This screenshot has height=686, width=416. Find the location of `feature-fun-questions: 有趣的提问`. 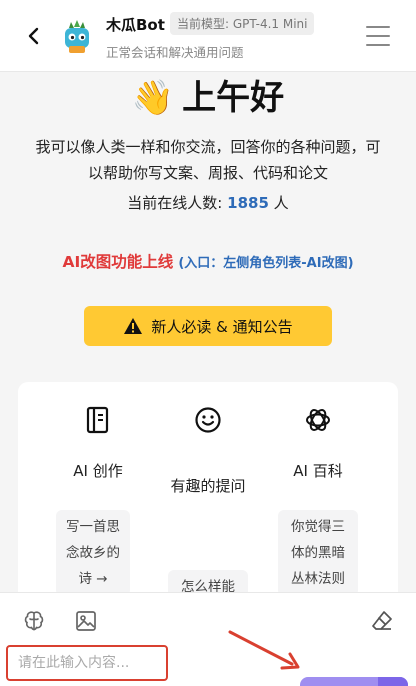

feature-fun-questions: 有趣的提问 is located at coordinates (208, 461).